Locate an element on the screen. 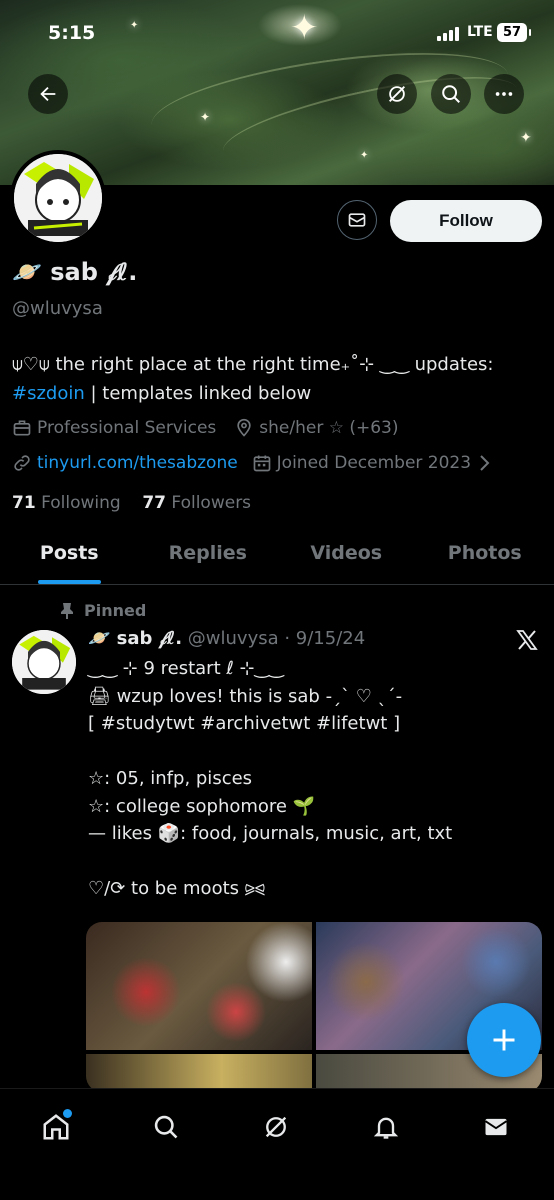  link-icon is located at coordinates (22, 463).